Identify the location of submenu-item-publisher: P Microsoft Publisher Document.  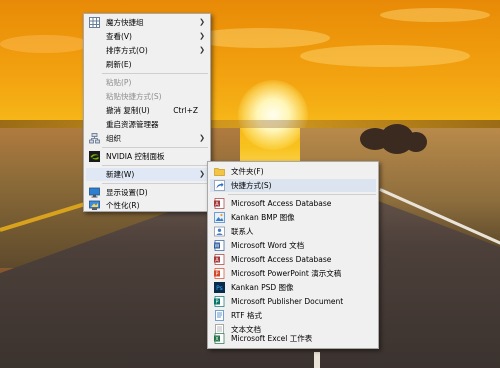
(293, 301).